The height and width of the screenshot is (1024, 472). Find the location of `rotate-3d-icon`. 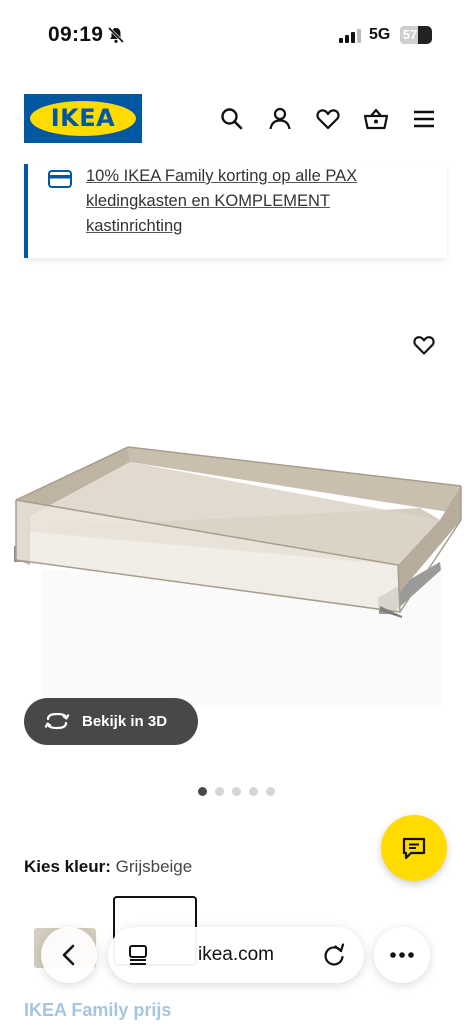

rotate-3d-icon is located at coordinates (57, 721).